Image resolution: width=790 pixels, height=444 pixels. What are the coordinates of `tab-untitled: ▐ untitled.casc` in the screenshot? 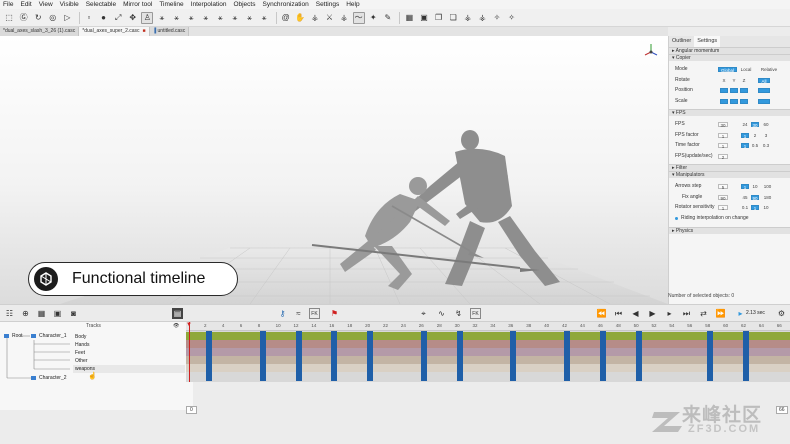 It's located at (169, 31).